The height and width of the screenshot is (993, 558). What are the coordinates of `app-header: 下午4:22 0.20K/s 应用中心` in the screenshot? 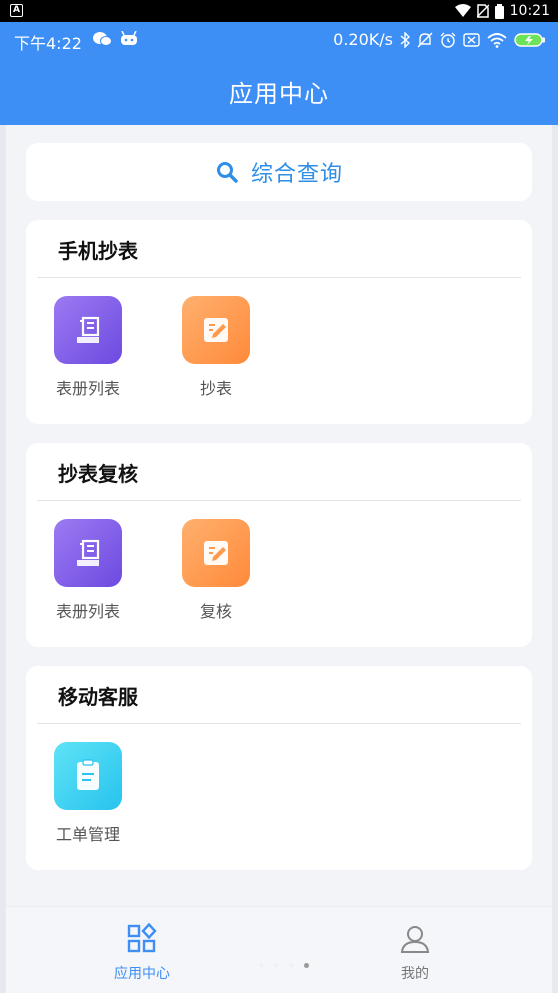 It's located at (279, 73).